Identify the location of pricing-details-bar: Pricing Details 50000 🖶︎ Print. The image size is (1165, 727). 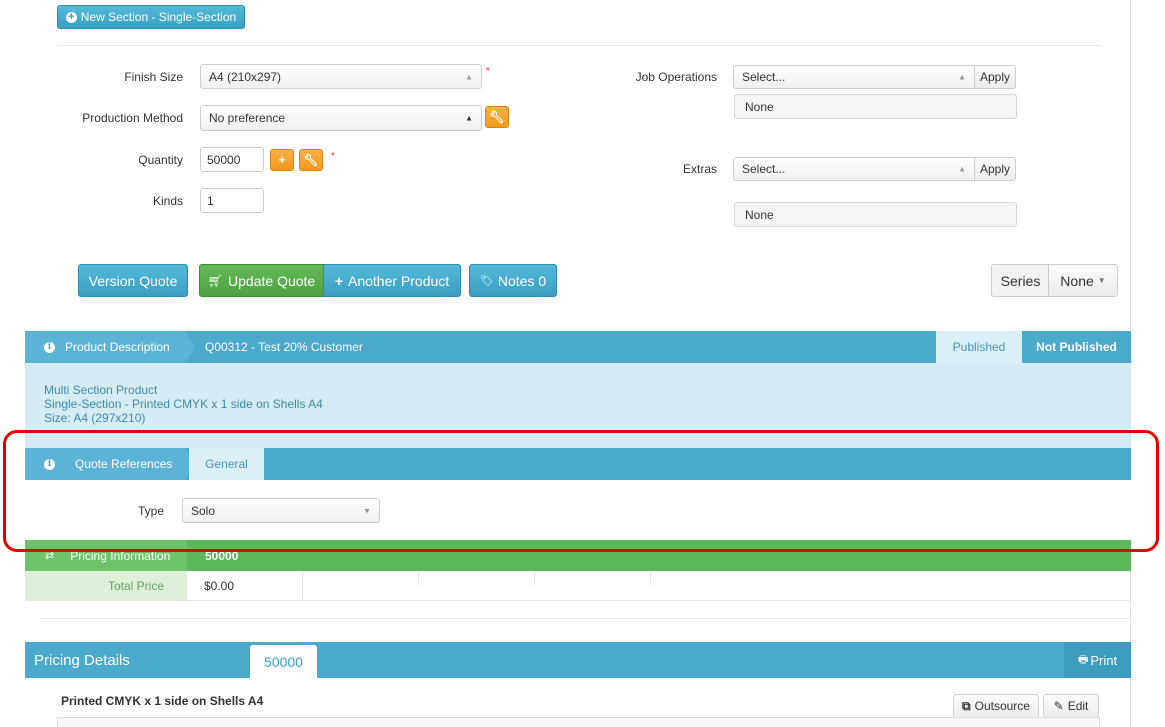
(578, 660).